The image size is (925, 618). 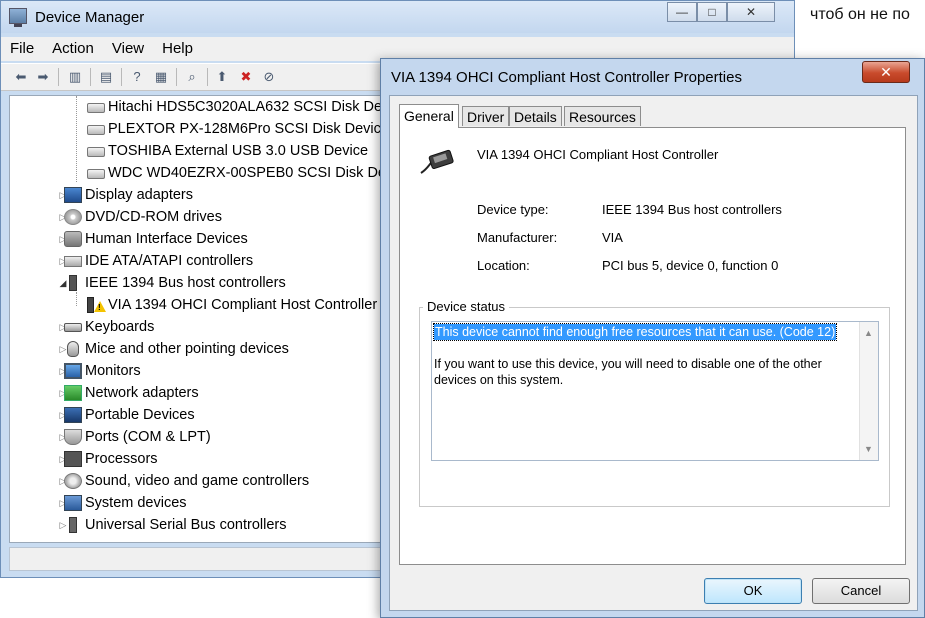 I want to click on tree-connector, so click(x=76, y=139).